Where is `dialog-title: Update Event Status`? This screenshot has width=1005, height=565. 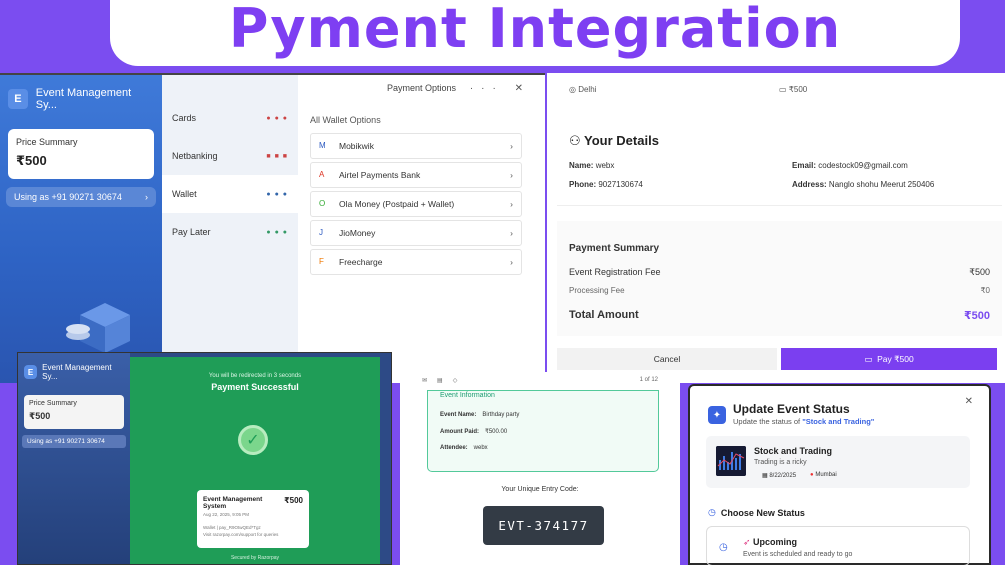 dialog-title: Update Event Status is located at coordinates (791, 409).